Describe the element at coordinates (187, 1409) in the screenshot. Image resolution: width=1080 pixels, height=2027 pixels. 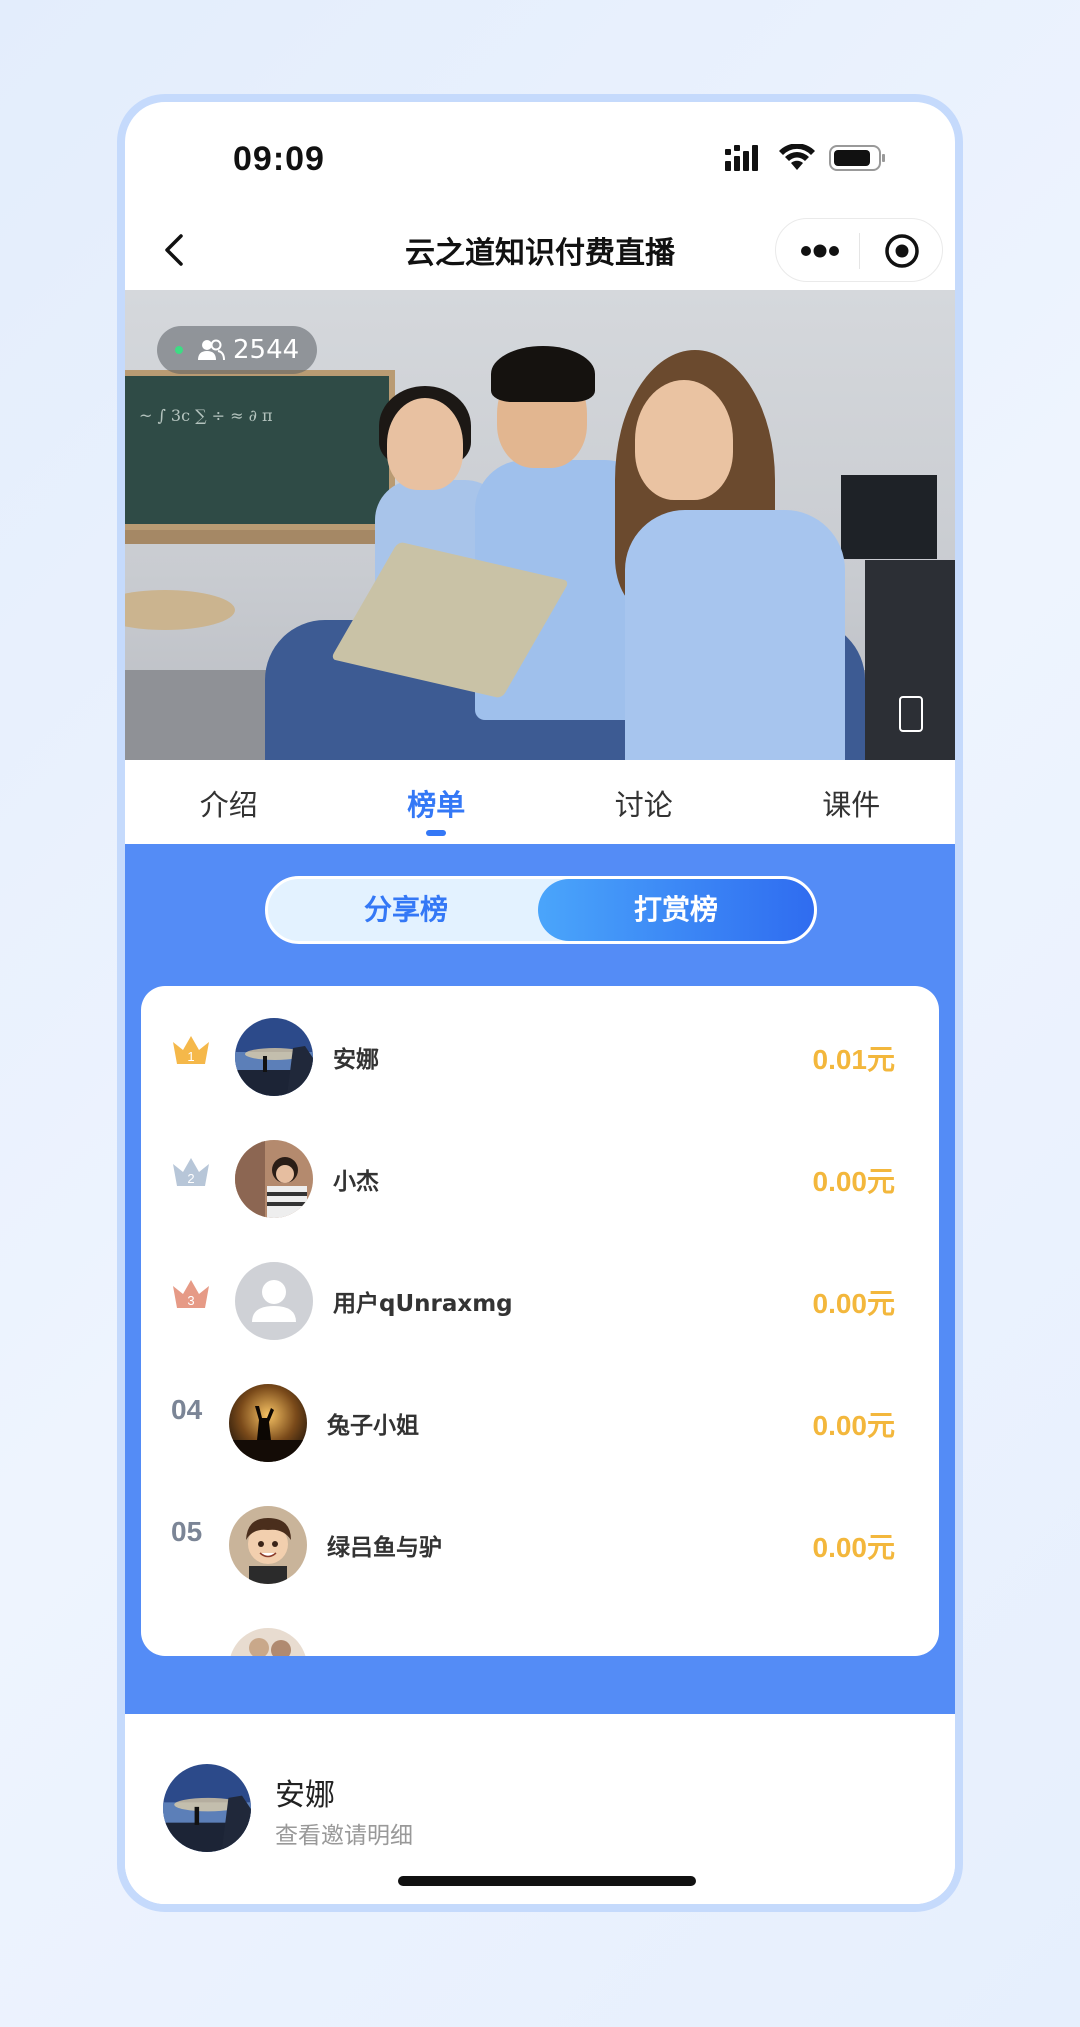
I see `rank-number: 04` at that location.